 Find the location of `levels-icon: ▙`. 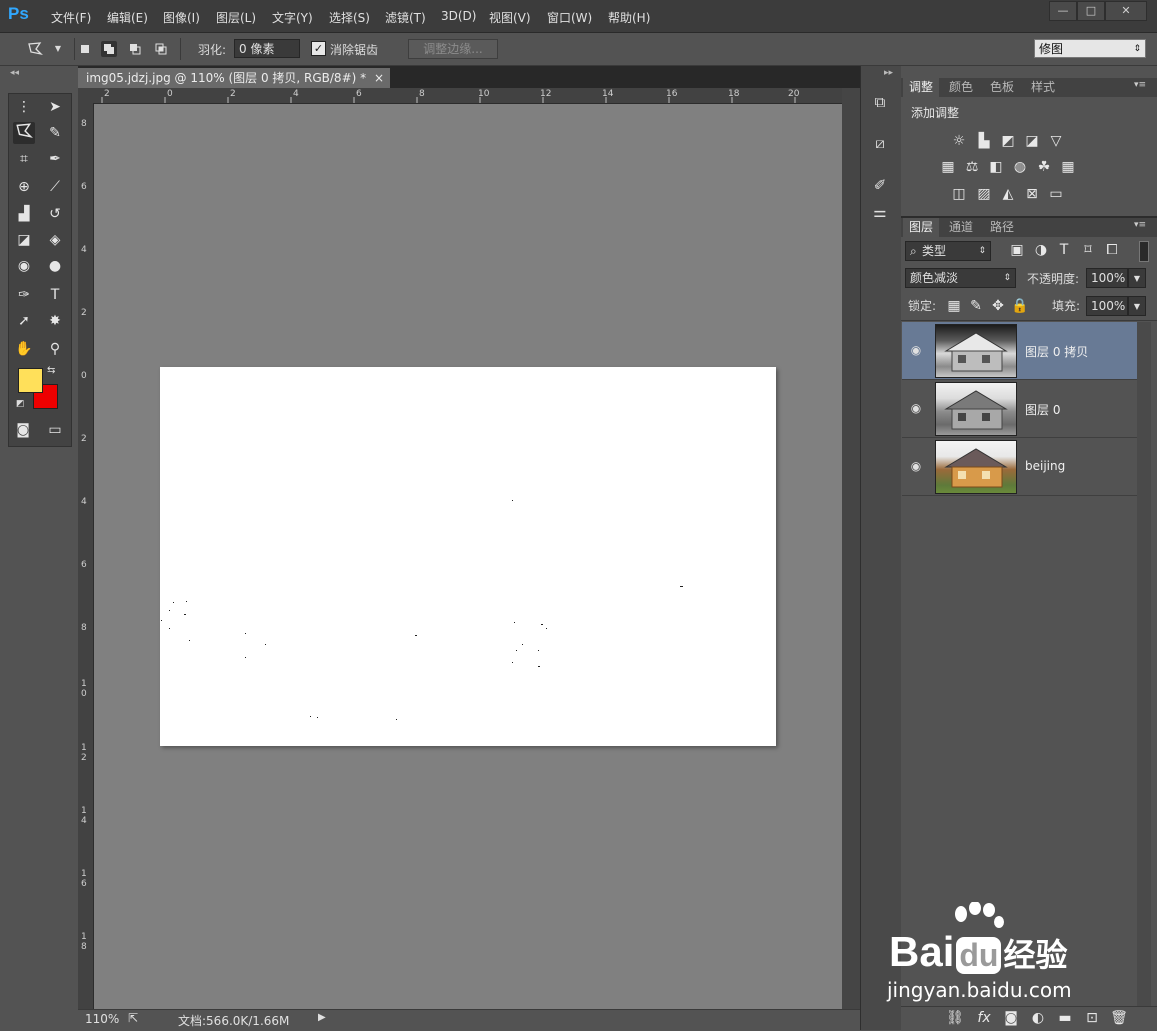

levels-icon: ▙ is located at coordinates (984, 141).